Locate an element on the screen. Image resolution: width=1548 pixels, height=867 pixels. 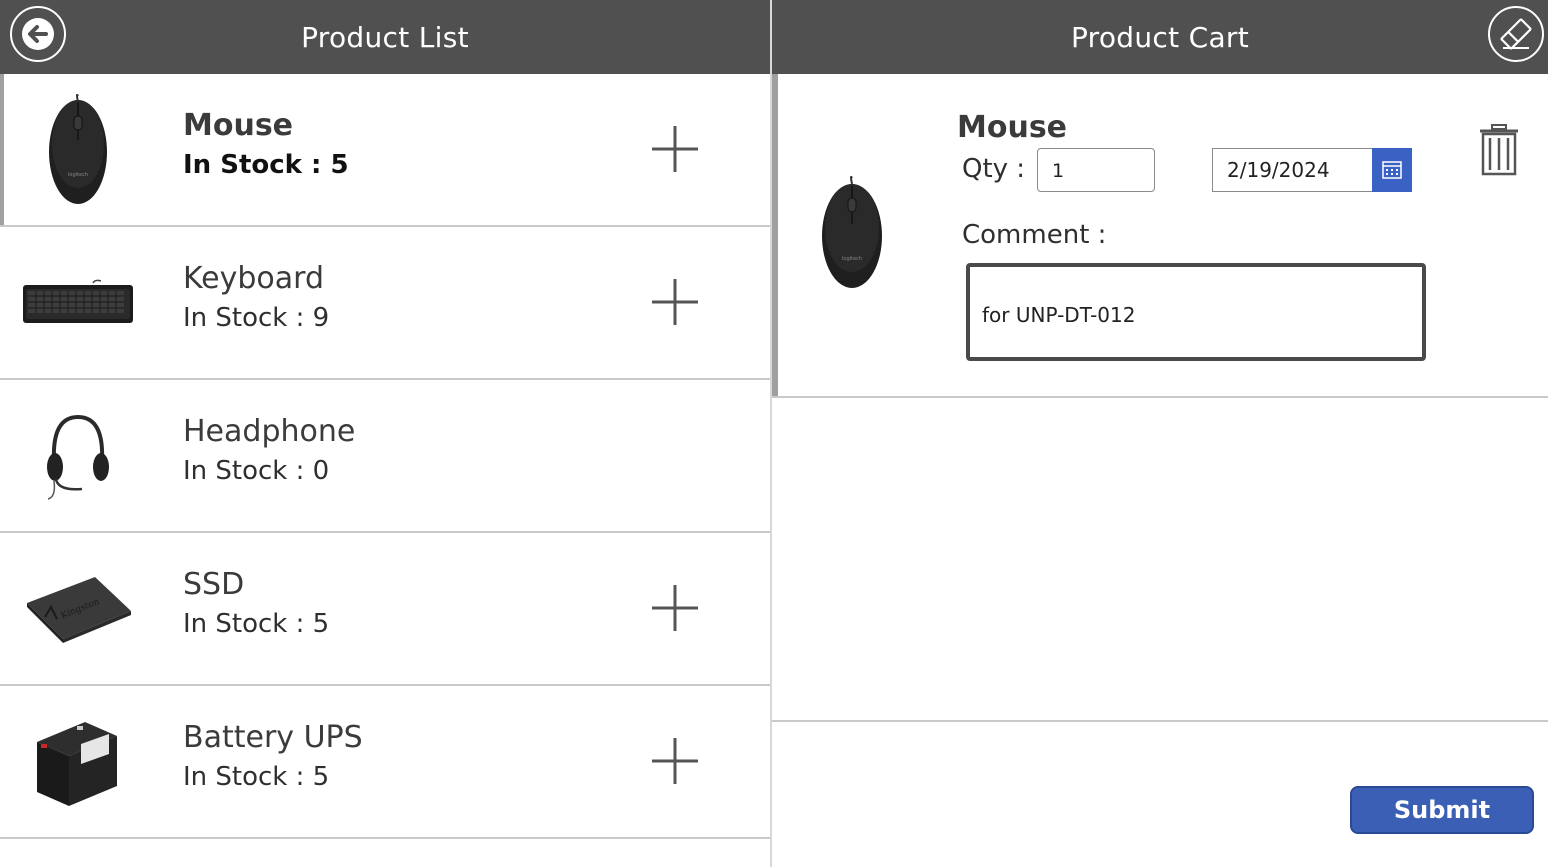
product-name: Battery UPS is located at coordinates (273, 737).